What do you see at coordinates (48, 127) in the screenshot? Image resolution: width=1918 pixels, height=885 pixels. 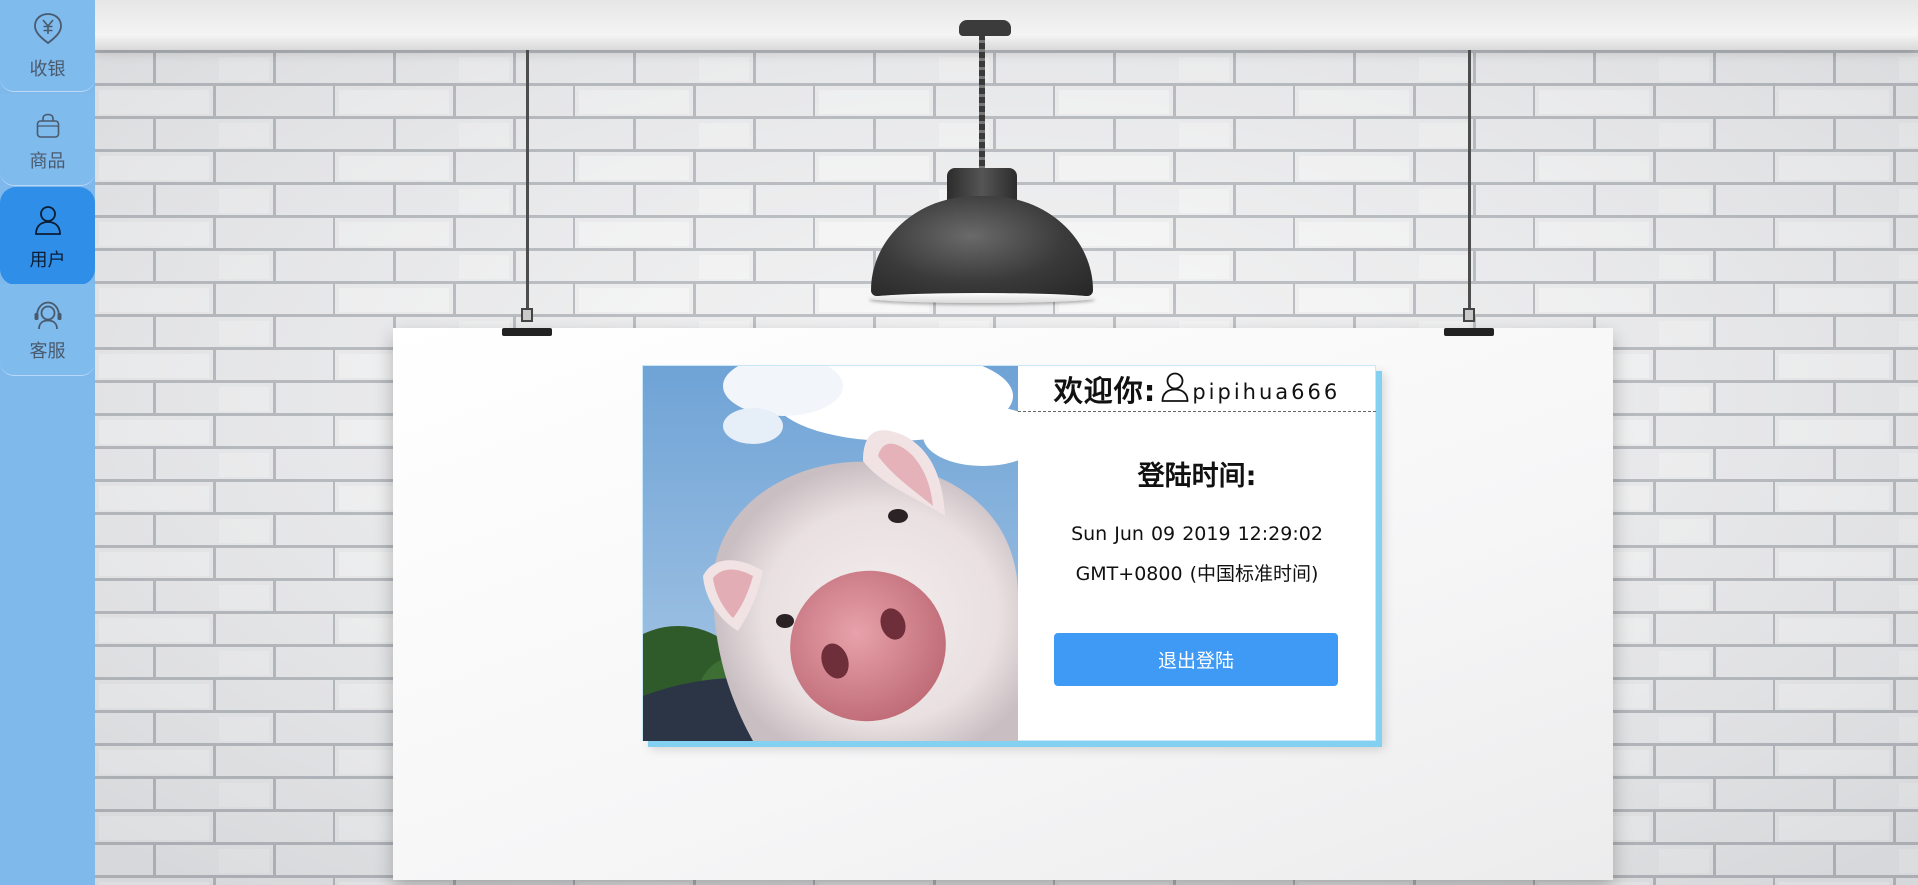 I see `shopping-bag-icon` at bounding box center [48, 127].